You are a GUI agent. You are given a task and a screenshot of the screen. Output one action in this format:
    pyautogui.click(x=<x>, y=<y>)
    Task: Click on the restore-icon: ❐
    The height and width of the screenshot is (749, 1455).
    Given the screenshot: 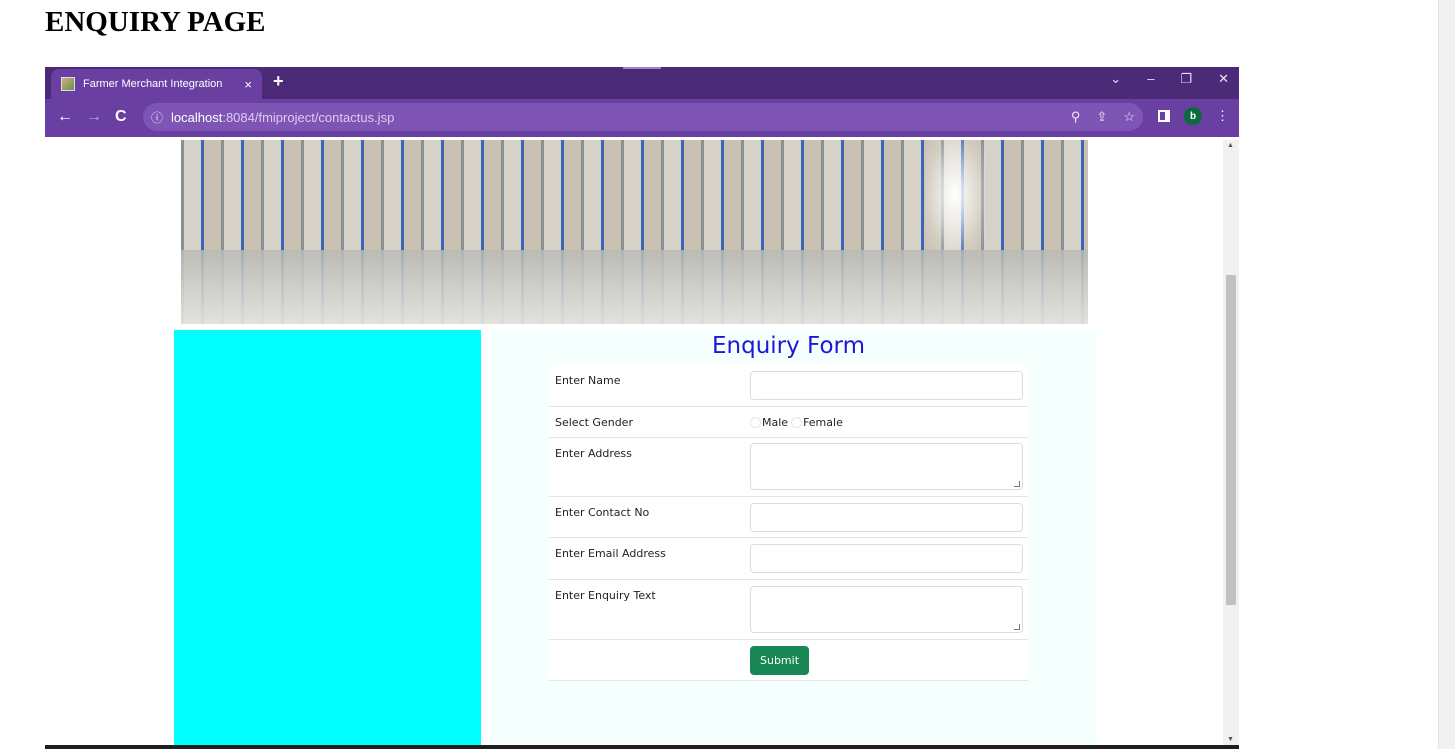 What is the action you would take?
    pyautogui.click(x=1186, y=79)
    